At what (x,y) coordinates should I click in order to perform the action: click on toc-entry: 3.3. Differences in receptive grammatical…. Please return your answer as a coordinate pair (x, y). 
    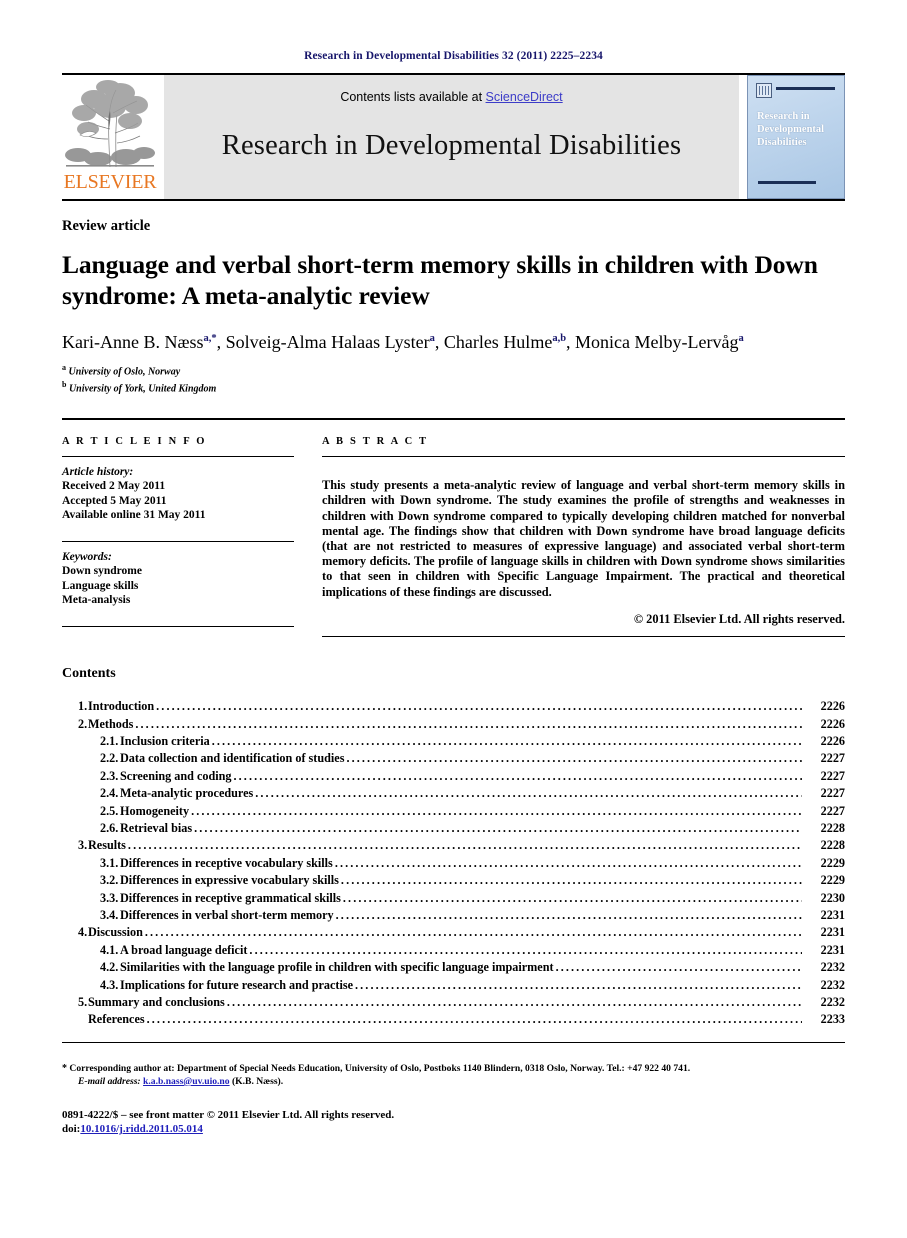
    Looking at the image, I should click on (453, 898).